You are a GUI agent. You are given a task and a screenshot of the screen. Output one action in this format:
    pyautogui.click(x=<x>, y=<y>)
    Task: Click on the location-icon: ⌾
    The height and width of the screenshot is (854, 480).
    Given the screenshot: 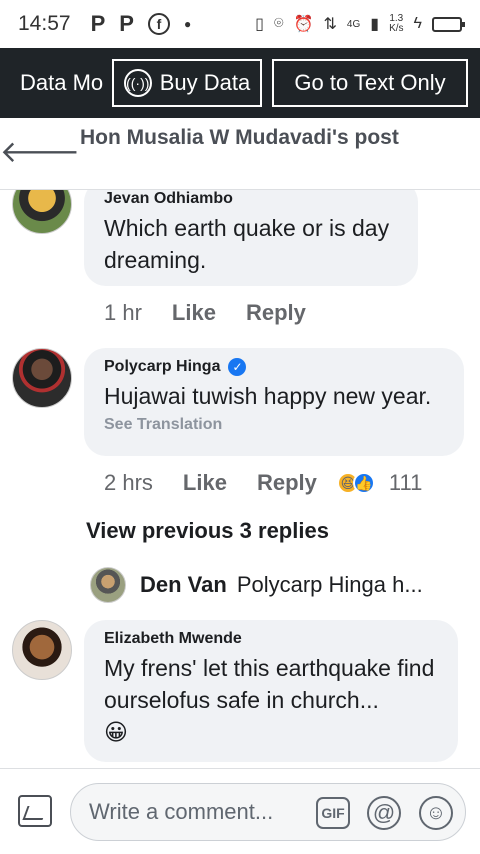 What is the action you would take?
    pyautogui.click(x=278, y=23)
    